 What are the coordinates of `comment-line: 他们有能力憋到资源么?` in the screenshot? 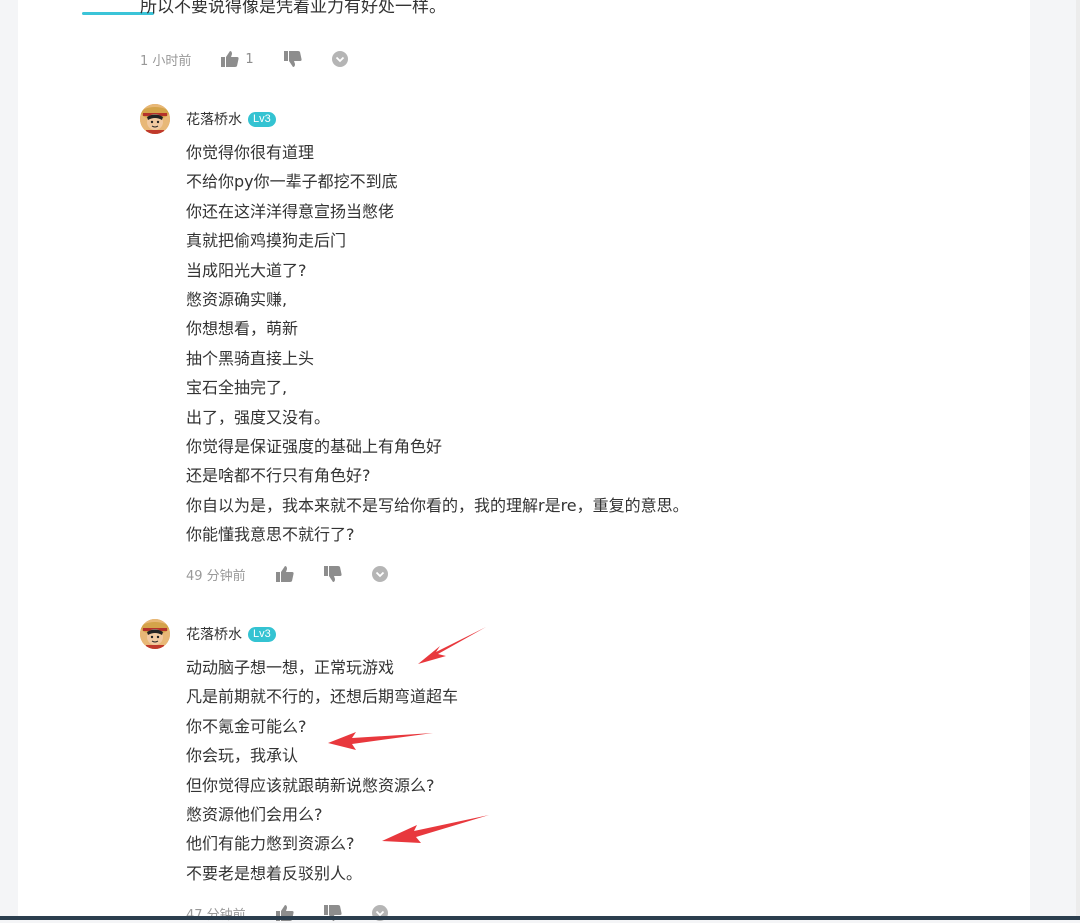 It's located at (270, 844).